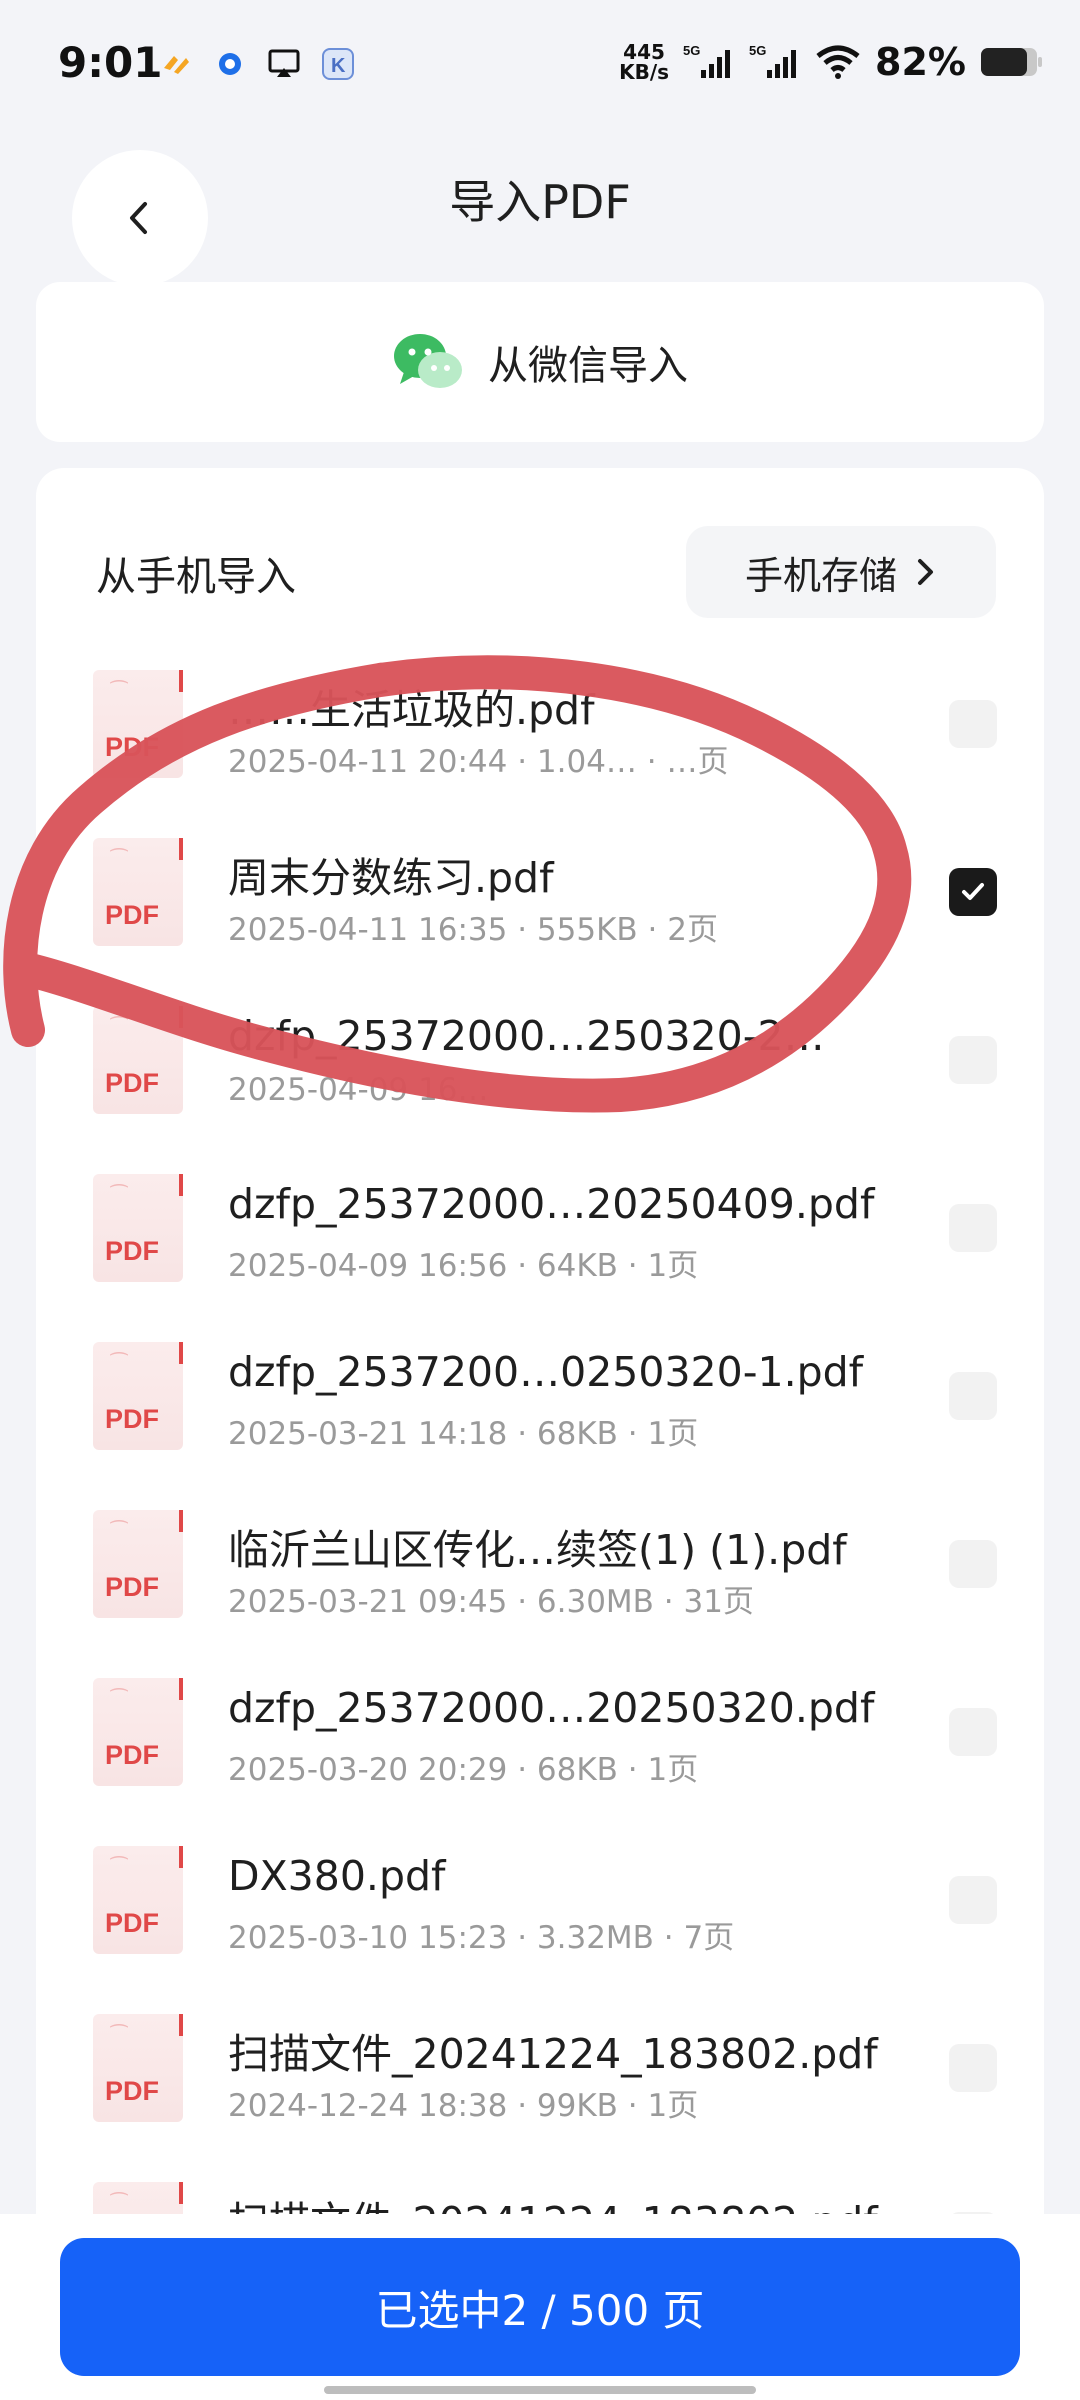  Describe the element at coordinates (551, 1204) in the screenshot. I see `file-name: dzfp_25372000…20250409.pdf` at that location.